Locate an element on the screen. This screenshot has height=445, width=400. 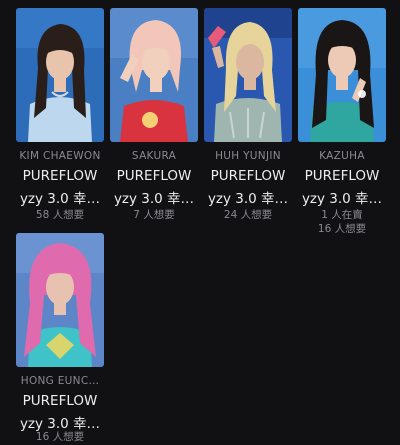
member-name: SAKURA is located at coordinates (154, 156).